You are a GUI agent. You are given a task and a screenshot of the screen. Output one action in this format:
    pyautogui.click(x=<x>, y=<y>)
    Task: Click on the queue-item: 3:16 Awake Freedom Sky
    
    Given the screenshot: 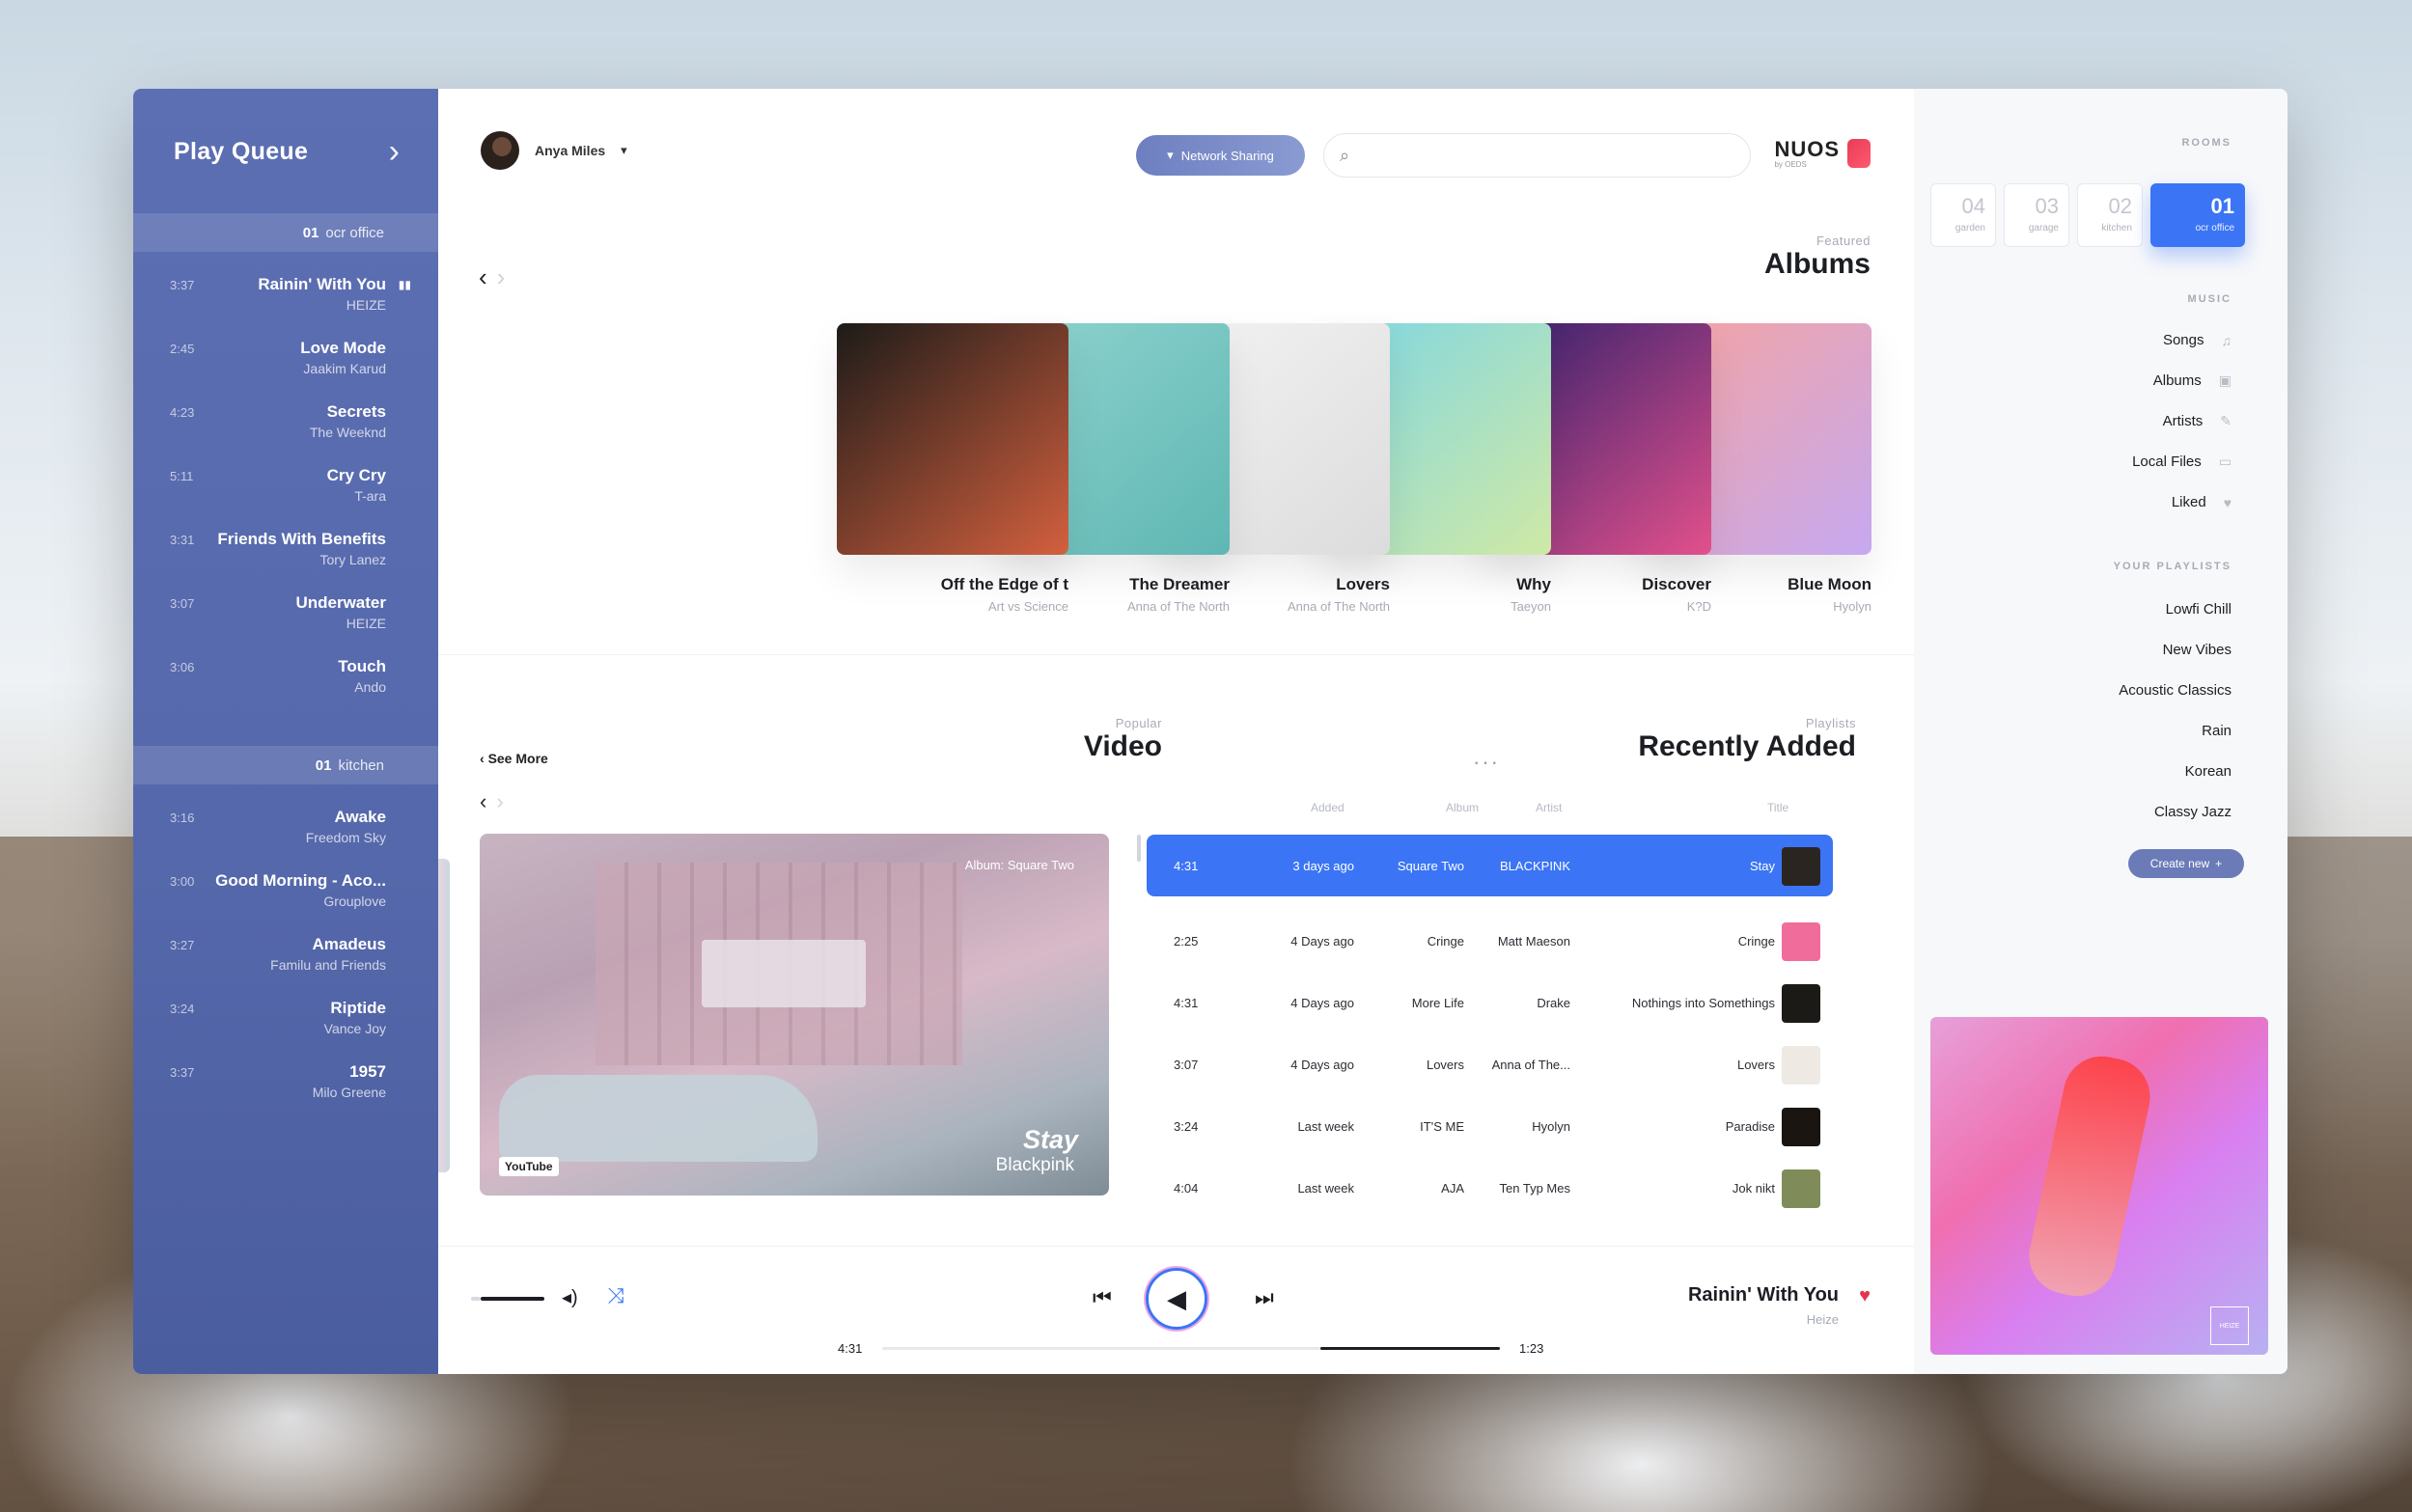 What is the action you would take?
    pyautogui.click(x=285, y=828)
    